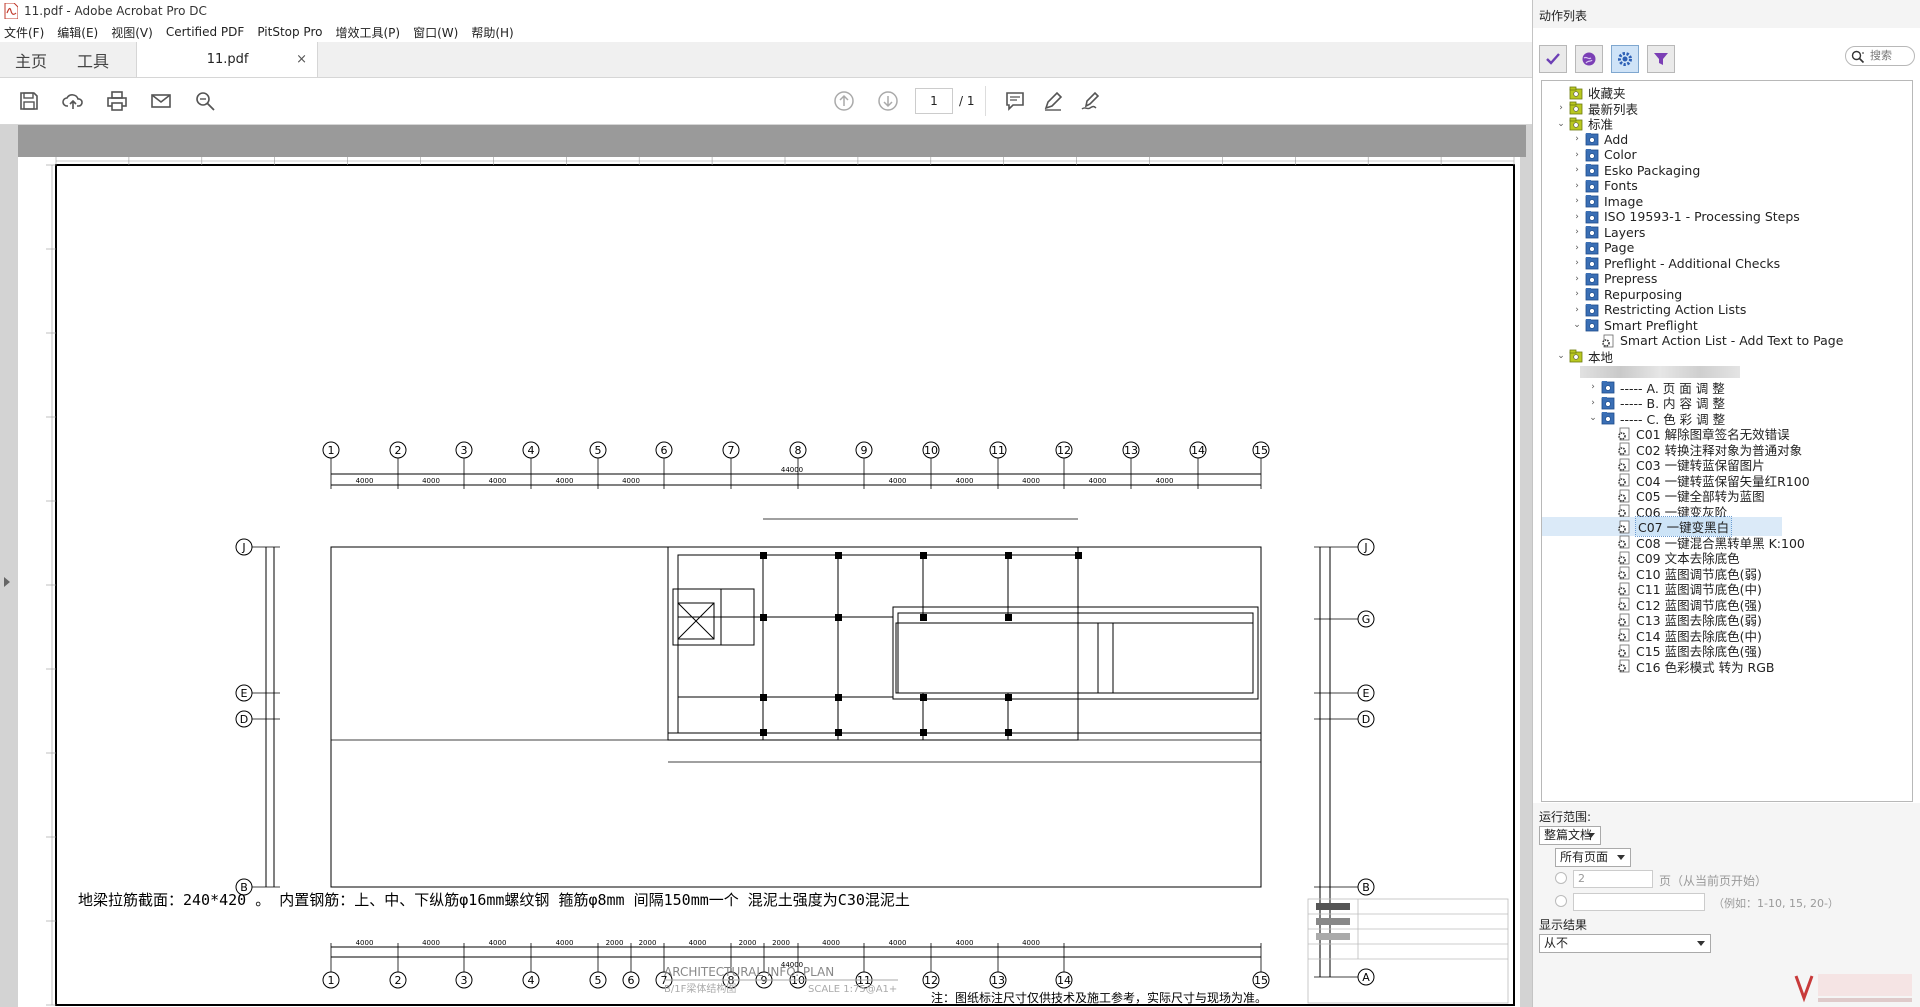  Describe the element at coordinates (1625, 943) in the screenshot. I see `show-results-dropdown: 从不` at that location.